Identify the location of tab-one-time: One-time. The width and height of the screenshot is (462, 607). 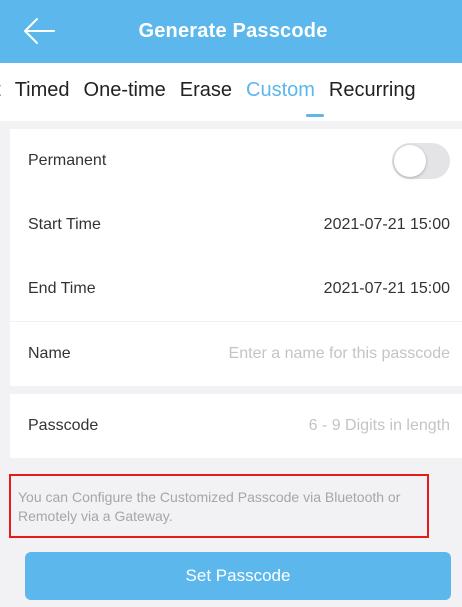
(125, 90).